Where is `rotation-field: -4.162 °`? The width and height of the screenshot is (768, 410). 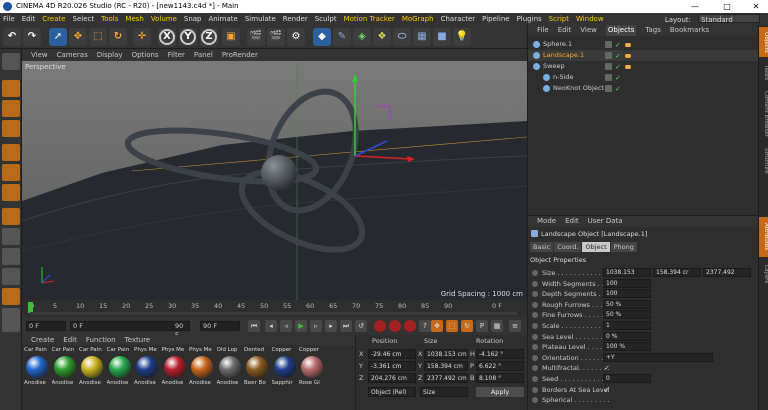 rotation-field: -4.162 ° is located at coordinates (500, 354).